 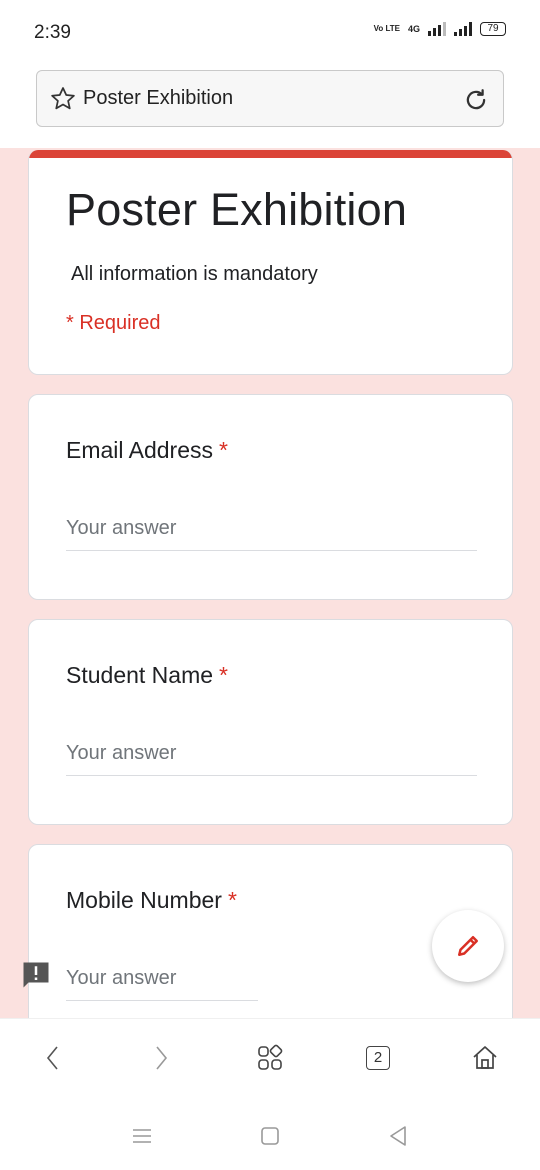 What do you see at coordinates (437, 29) in the screenshot?
I see `signal-icon` at bounding box center [437, 29].